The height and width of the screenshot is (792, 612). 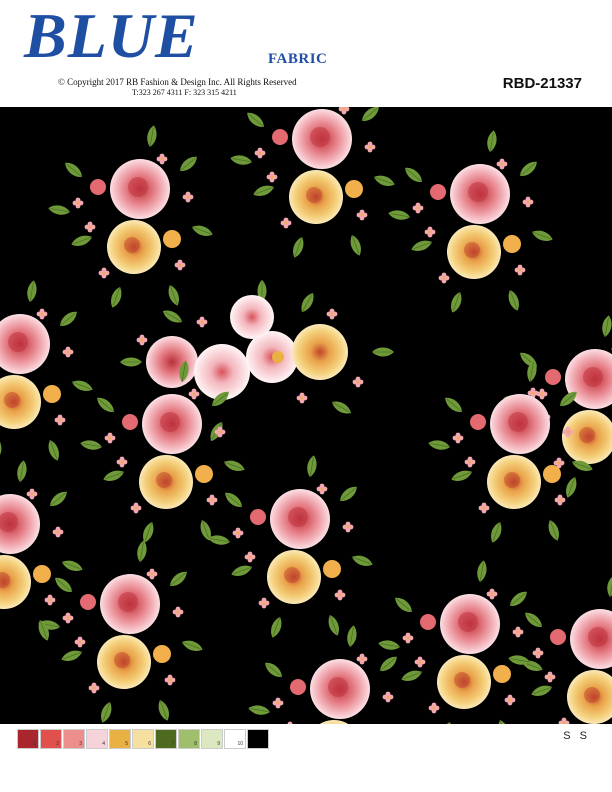 I want to click on swatch-number: 6, so click(x=149, y=744).